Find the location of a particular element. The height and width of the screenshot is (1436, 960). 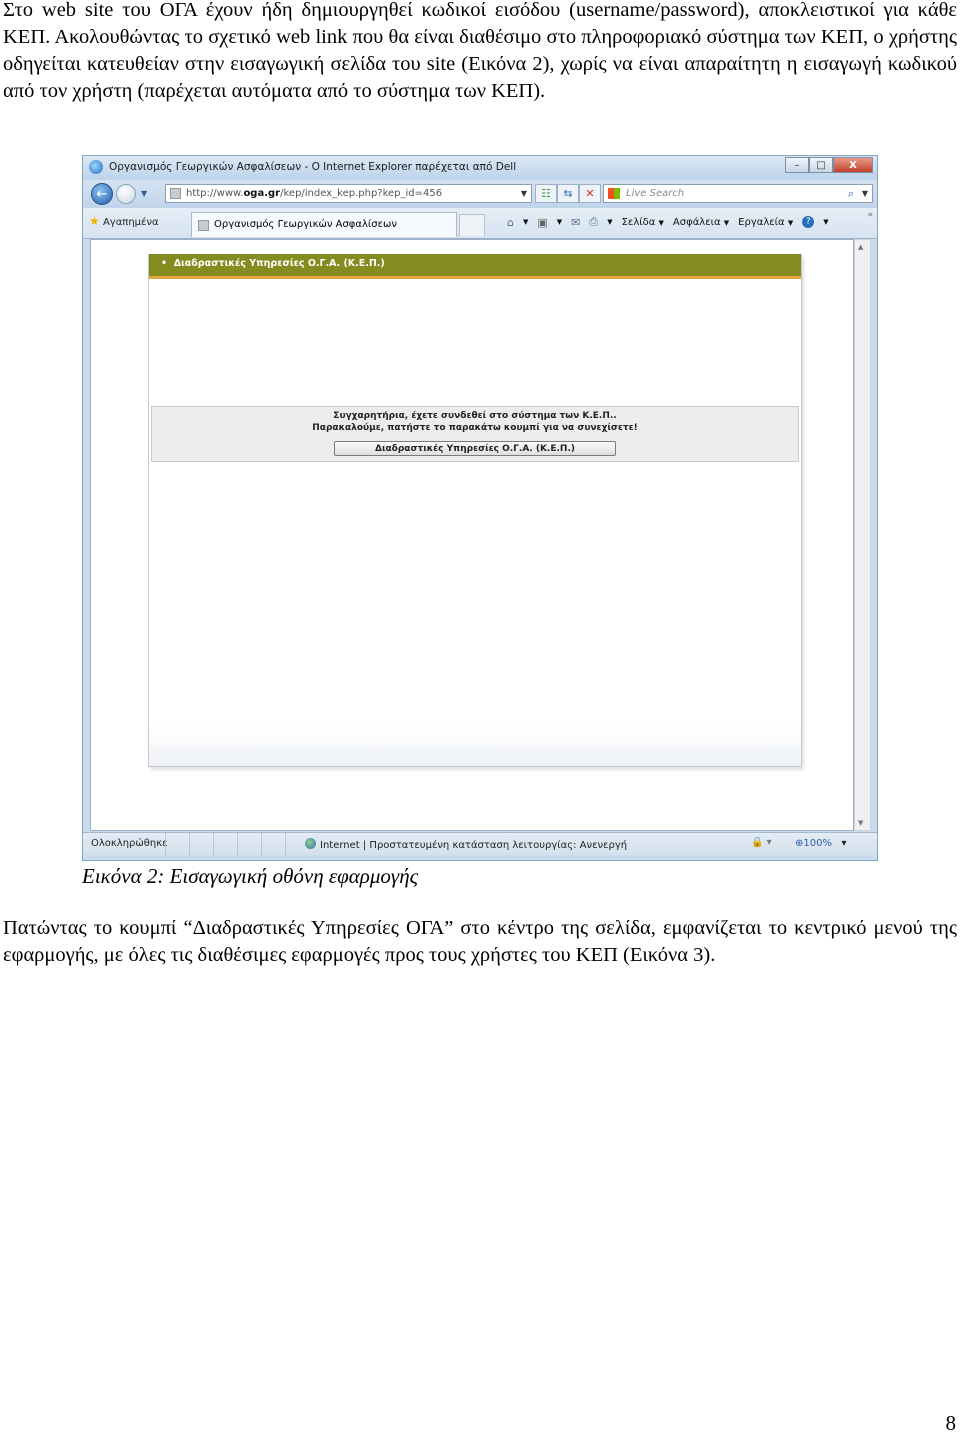

scroll-up-icon: ▲ is located at coordinates (860, 247).